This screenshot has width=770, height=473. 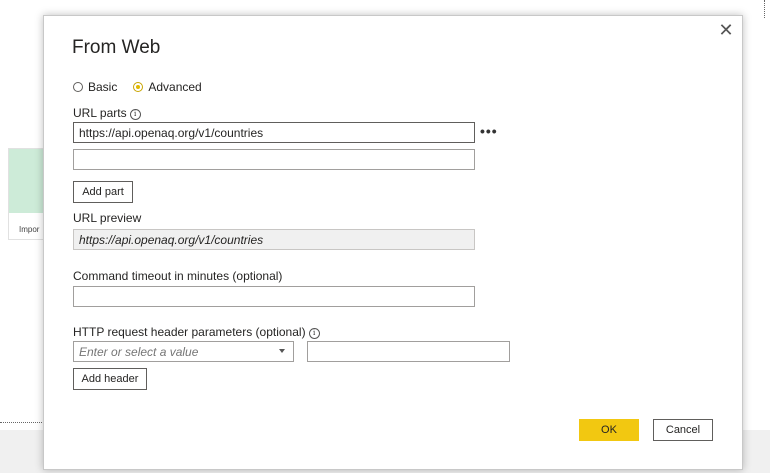 I want to click on url-preview-field: https://api.openaq.org/v1/countries, so click(x=274, y=239).